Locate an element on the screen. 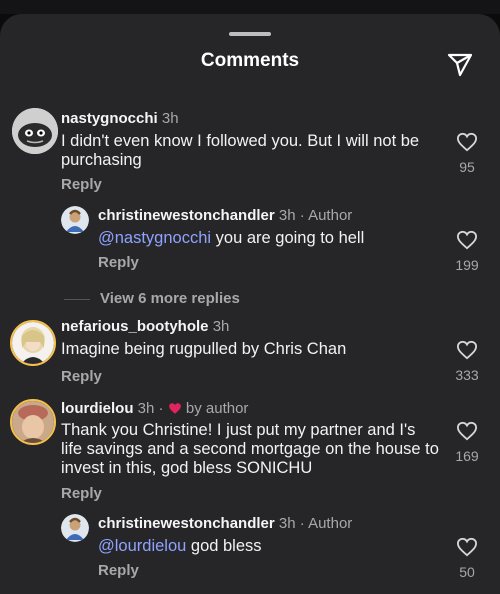 The image size is (500, 594). mention-link: @lourdielou is located at coordinates (142, 546).